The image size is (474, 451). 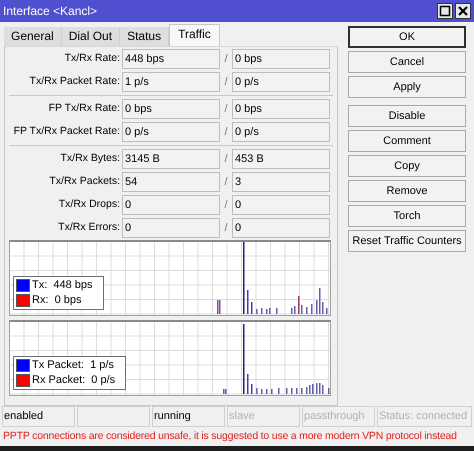 What do you see at coordinates (407, 241) in the screenshot?
I see `dialog-button: Reset Traffic Counters` at bounding box center [407, 241].